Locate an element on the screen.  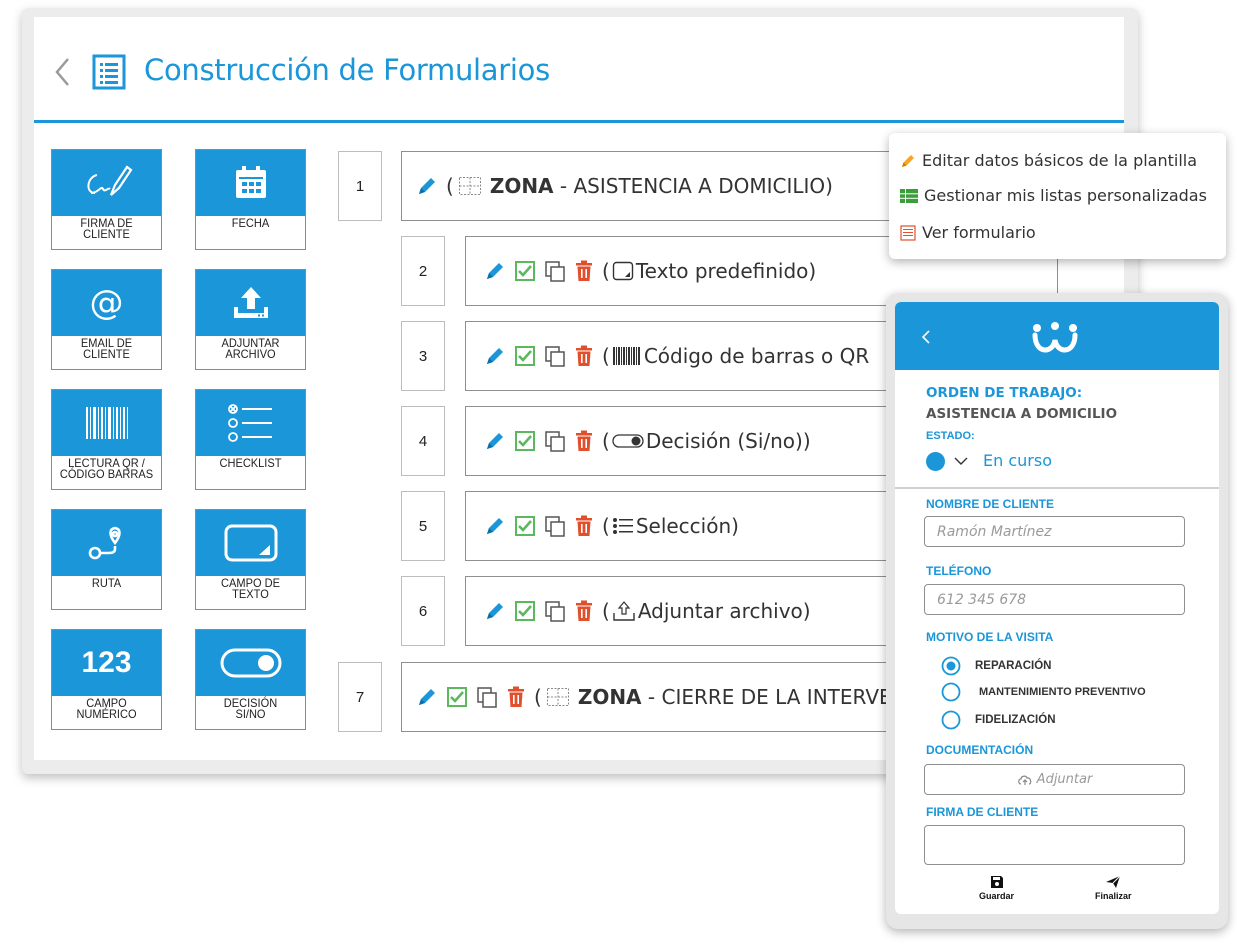
palette-tile-campo-numerico: 123 CAMPO NUMÉRICO is located at coordinates (106, 679).